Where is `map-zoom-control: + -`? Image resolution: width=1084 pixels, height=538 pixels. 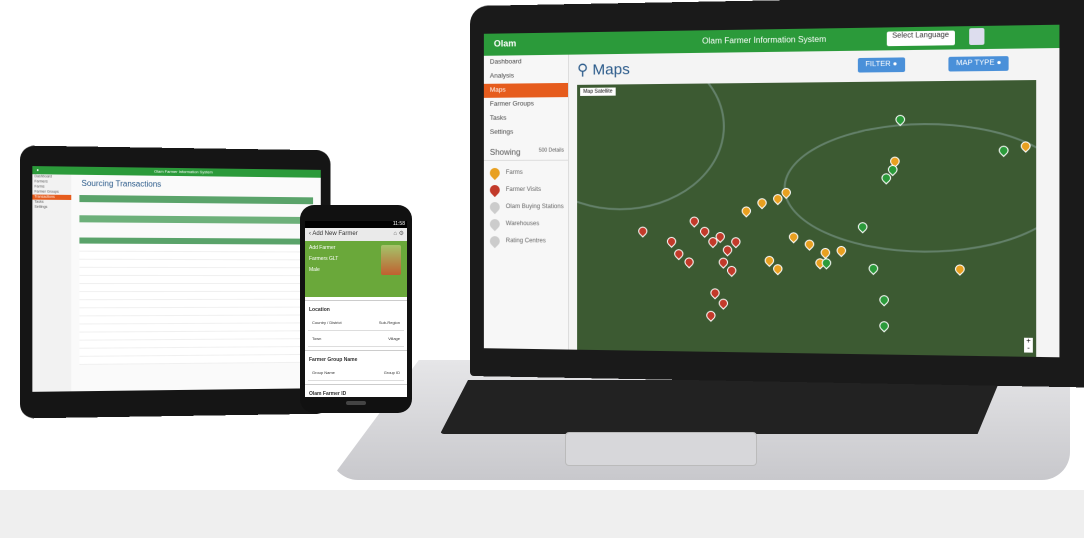 map-zoom-control: + - is located at coordinates (1028, 345).